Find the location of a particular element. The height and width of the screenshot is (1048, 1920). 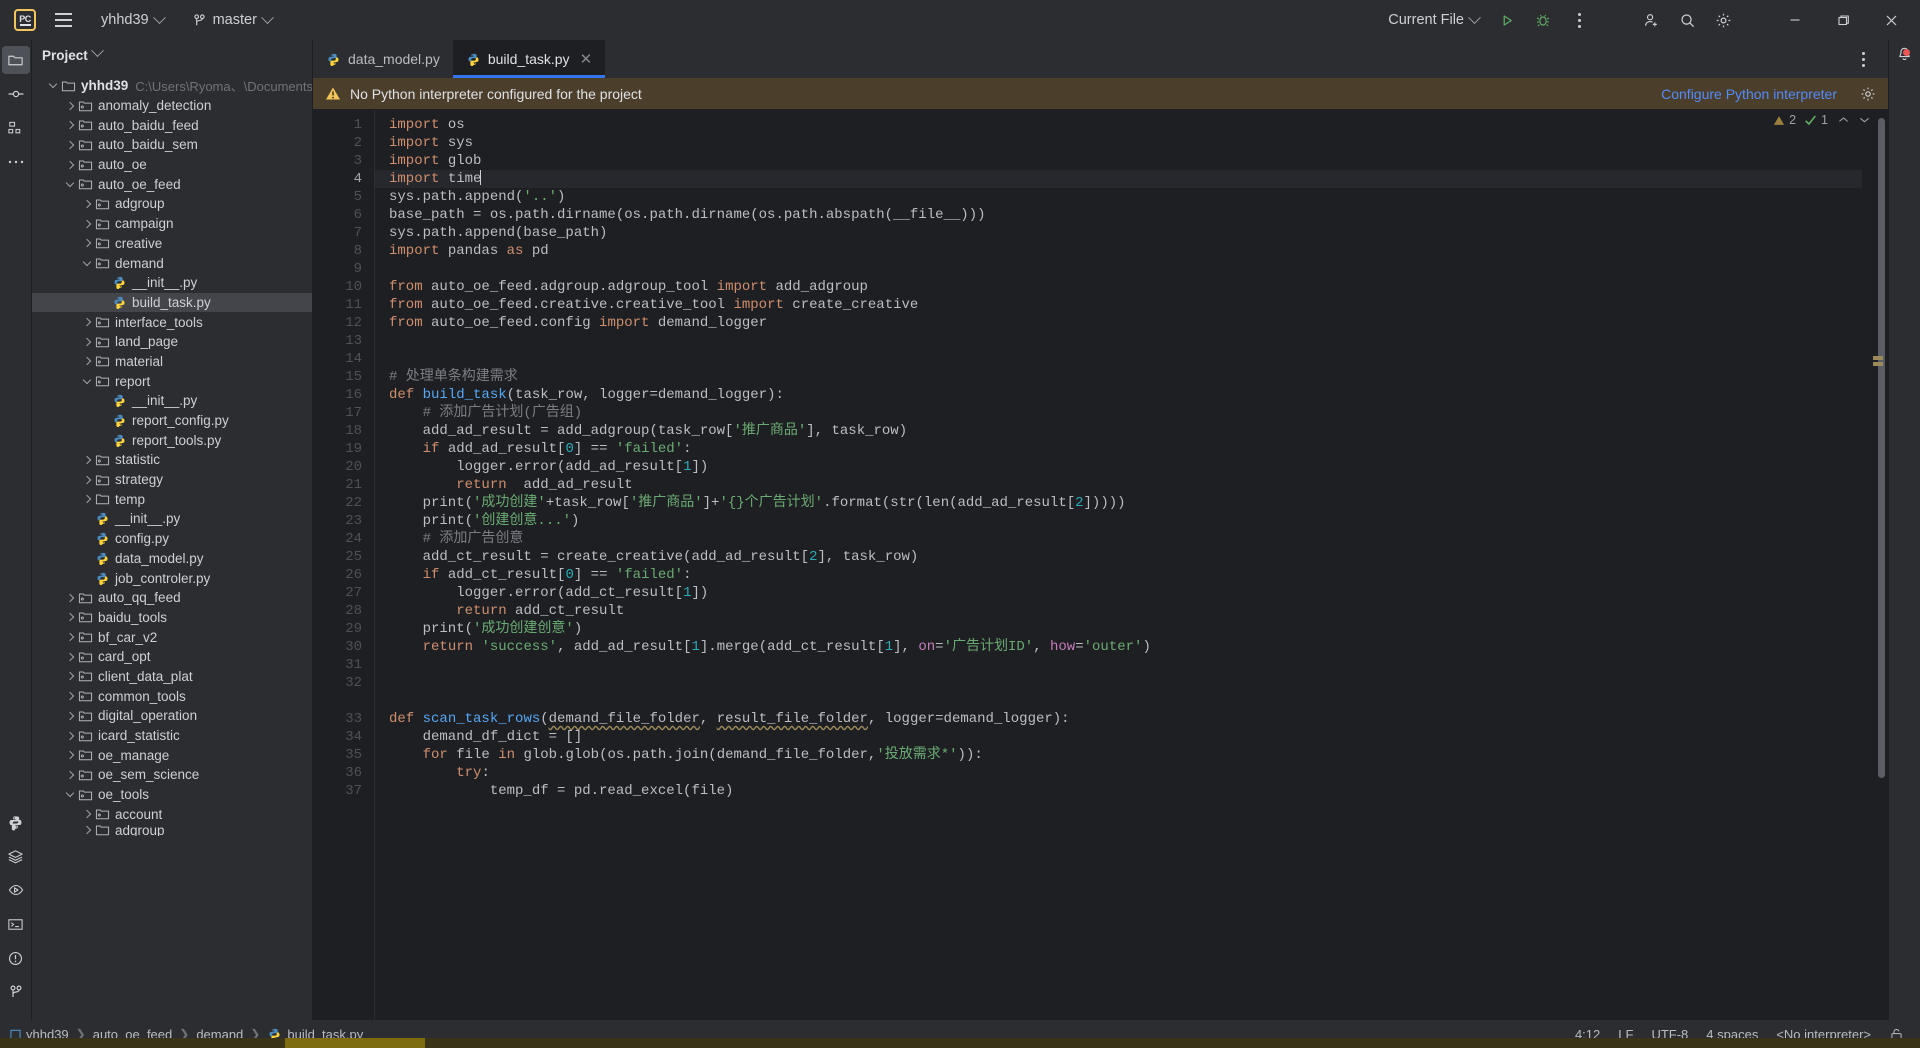

code-line: sys.path.append('..') is located at coordinates (1131, 197).